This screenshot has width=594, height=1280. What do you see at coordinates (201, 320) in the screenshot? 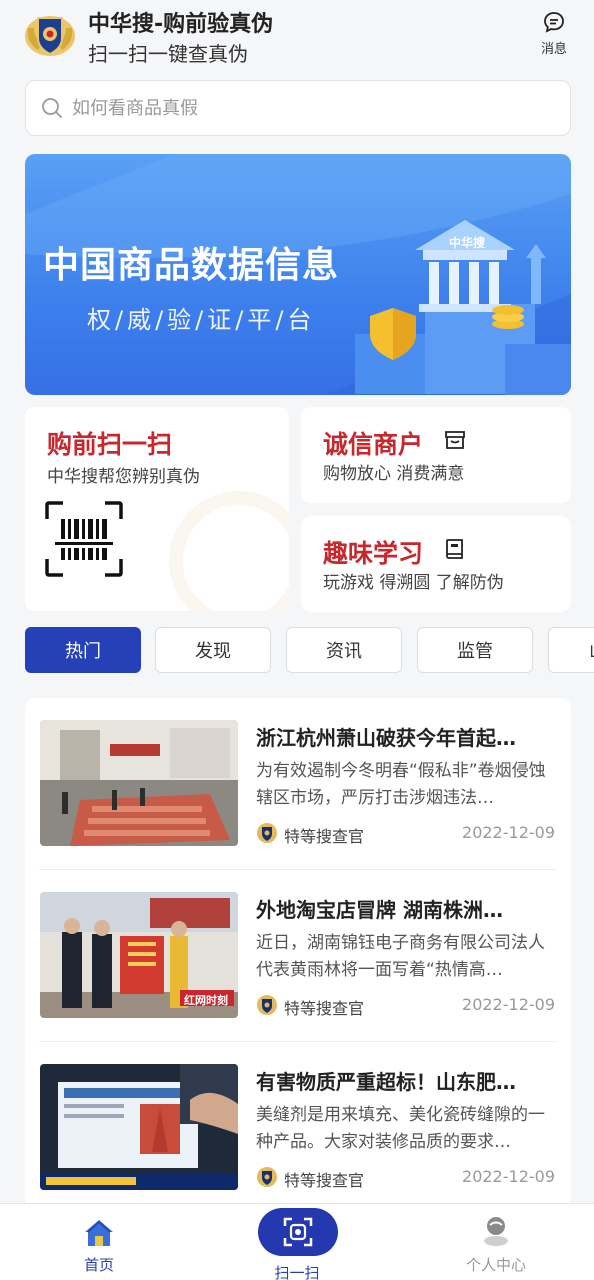
I see `banner-subtitle: 权/威/验/证/平/台` at bounding box center [201, 320].